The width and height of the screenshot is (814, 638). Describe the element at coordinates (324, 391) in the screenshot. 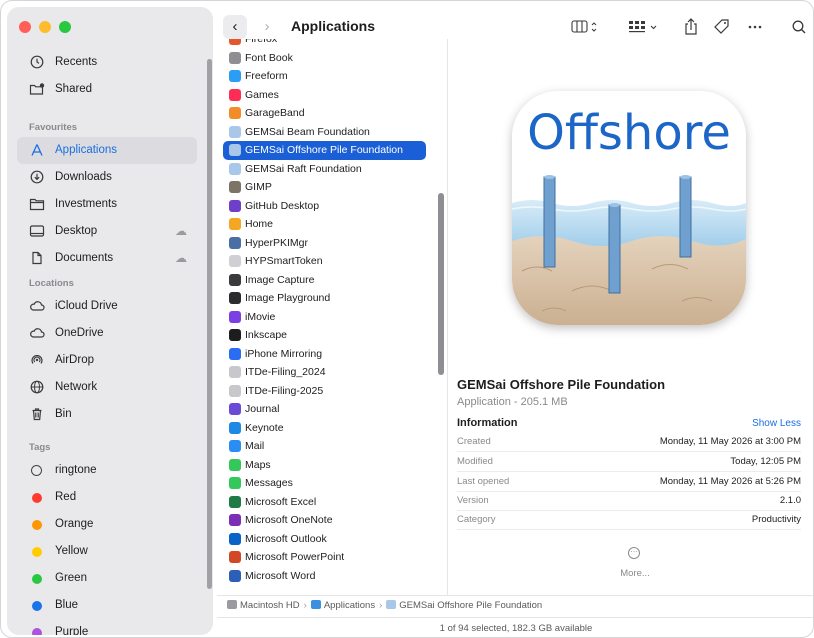

I see `file-list-item: ITDe-Filing-2025` at that location.